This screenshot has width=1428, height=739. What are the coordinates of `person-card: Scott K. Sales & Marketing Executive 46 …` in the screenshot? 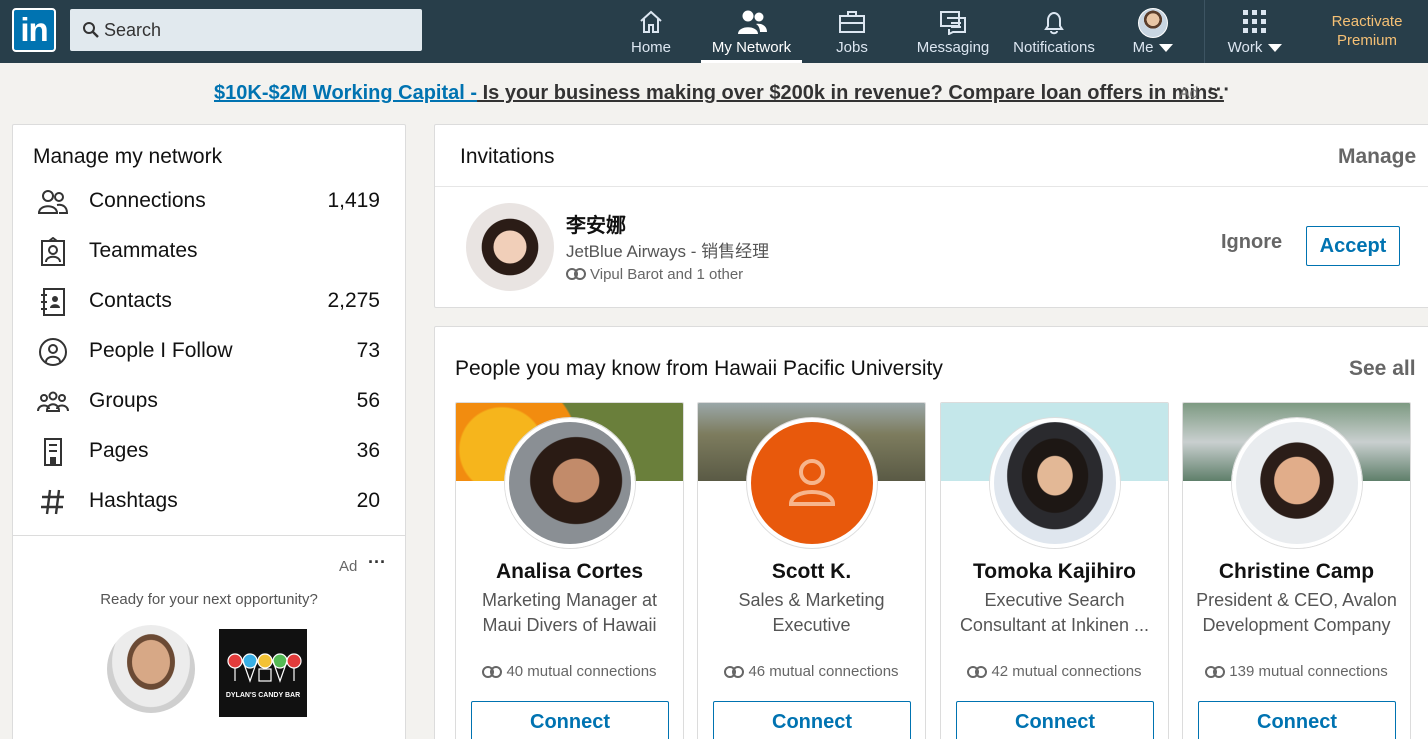 It's located at (811, 570).